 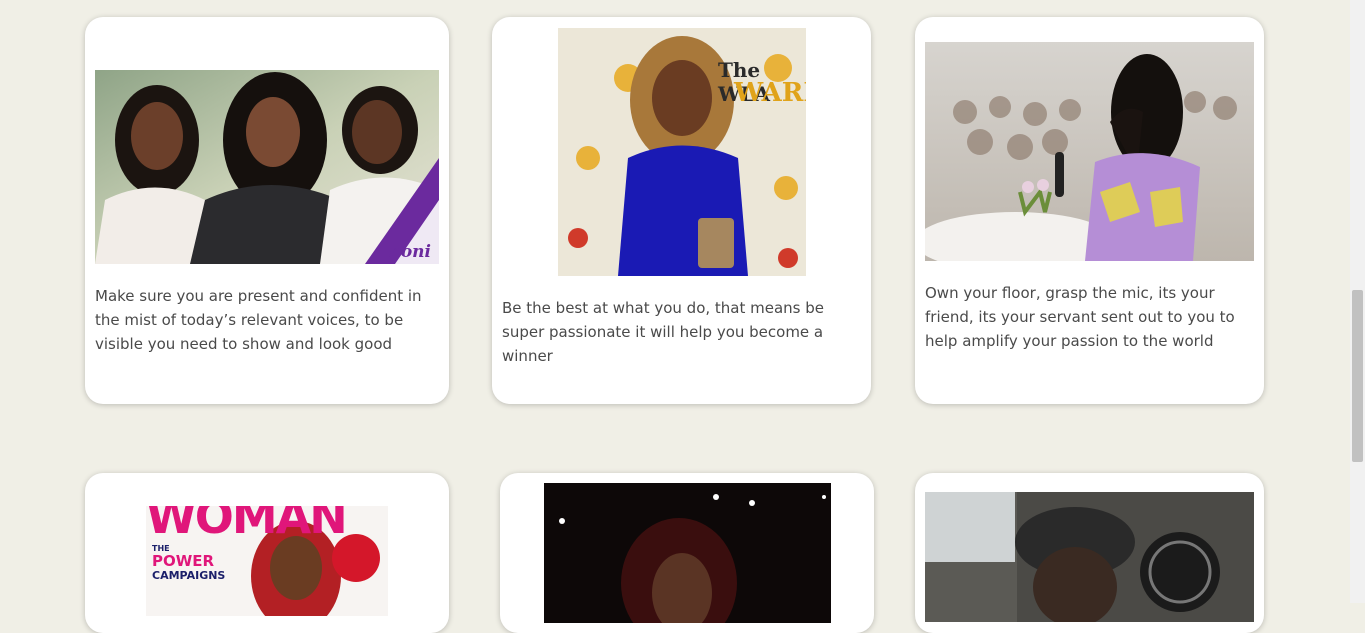 I want to click on wla-awards-photo: The WLA WARDS, so click(x=682, y=152).